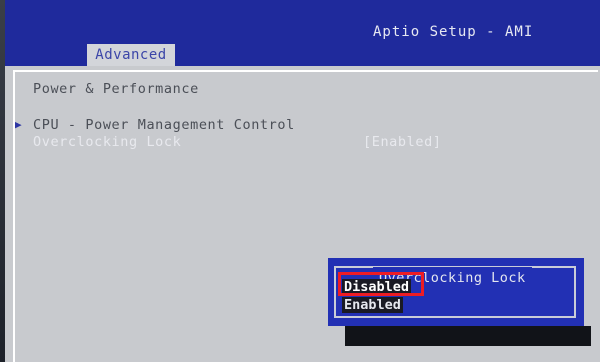  I want to click on overclocking-lock-value: [Enabled], so click(402, 142).